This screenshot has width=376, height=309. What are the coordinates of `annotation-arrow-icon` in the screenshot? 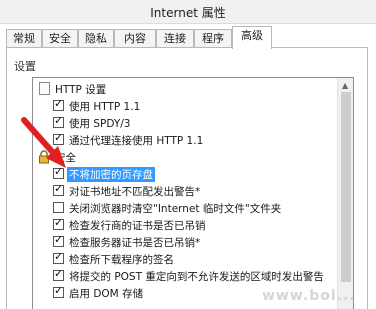 It's located at (43, 142).